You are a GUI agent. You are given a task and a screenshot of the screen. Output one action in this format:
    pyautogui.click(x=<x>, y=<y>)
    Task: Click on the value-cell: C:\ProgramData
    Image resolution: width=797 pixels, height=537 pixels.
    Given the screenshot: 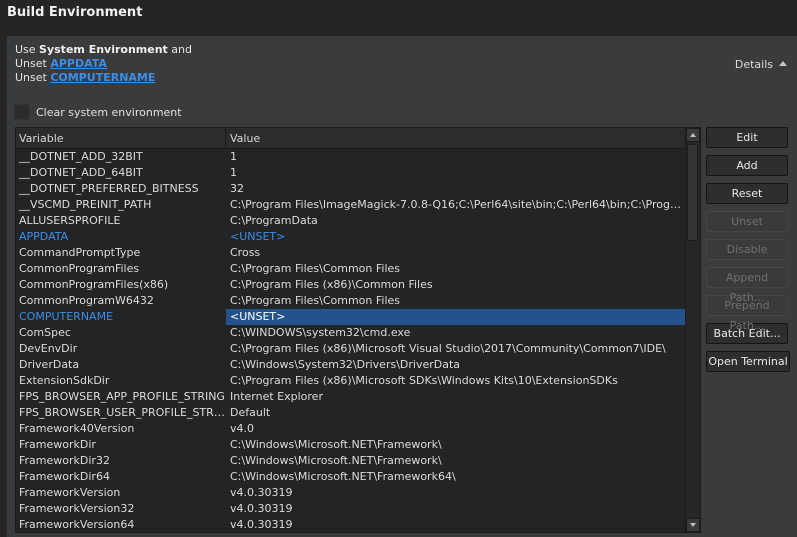 What is the action you would take?
    pyautogui.click(x=455, y=221)
    